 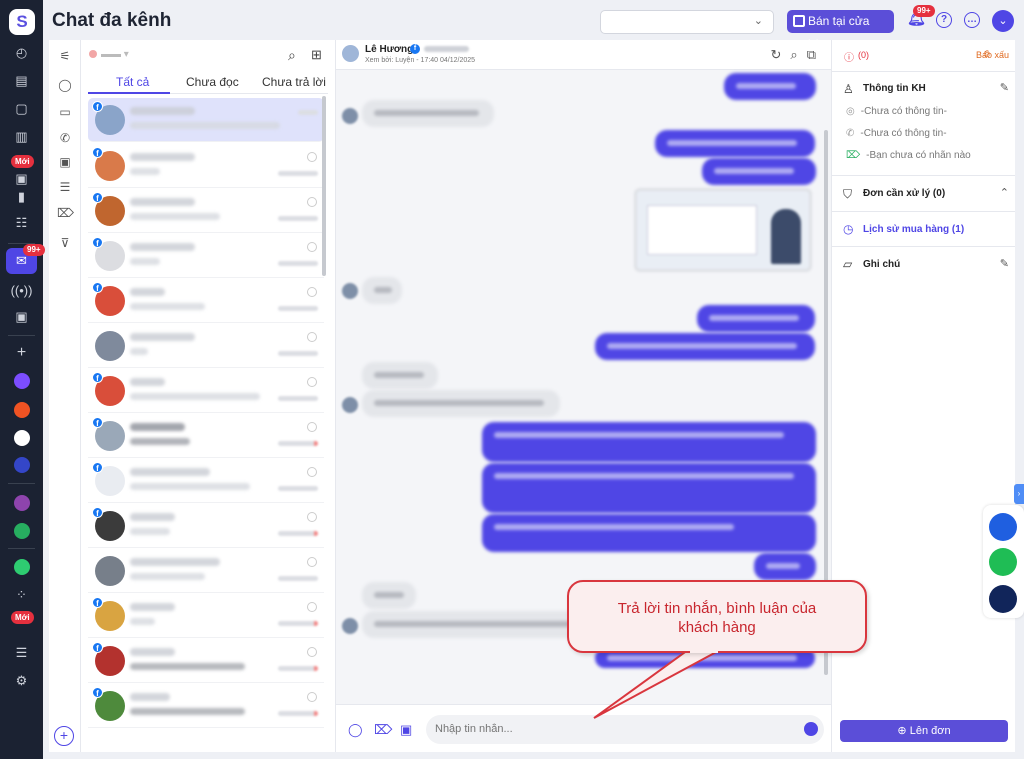 What do you see at coordinates (21, 567) in the screenshot?
I see `growth-icon` at bounding box center [21, 567].